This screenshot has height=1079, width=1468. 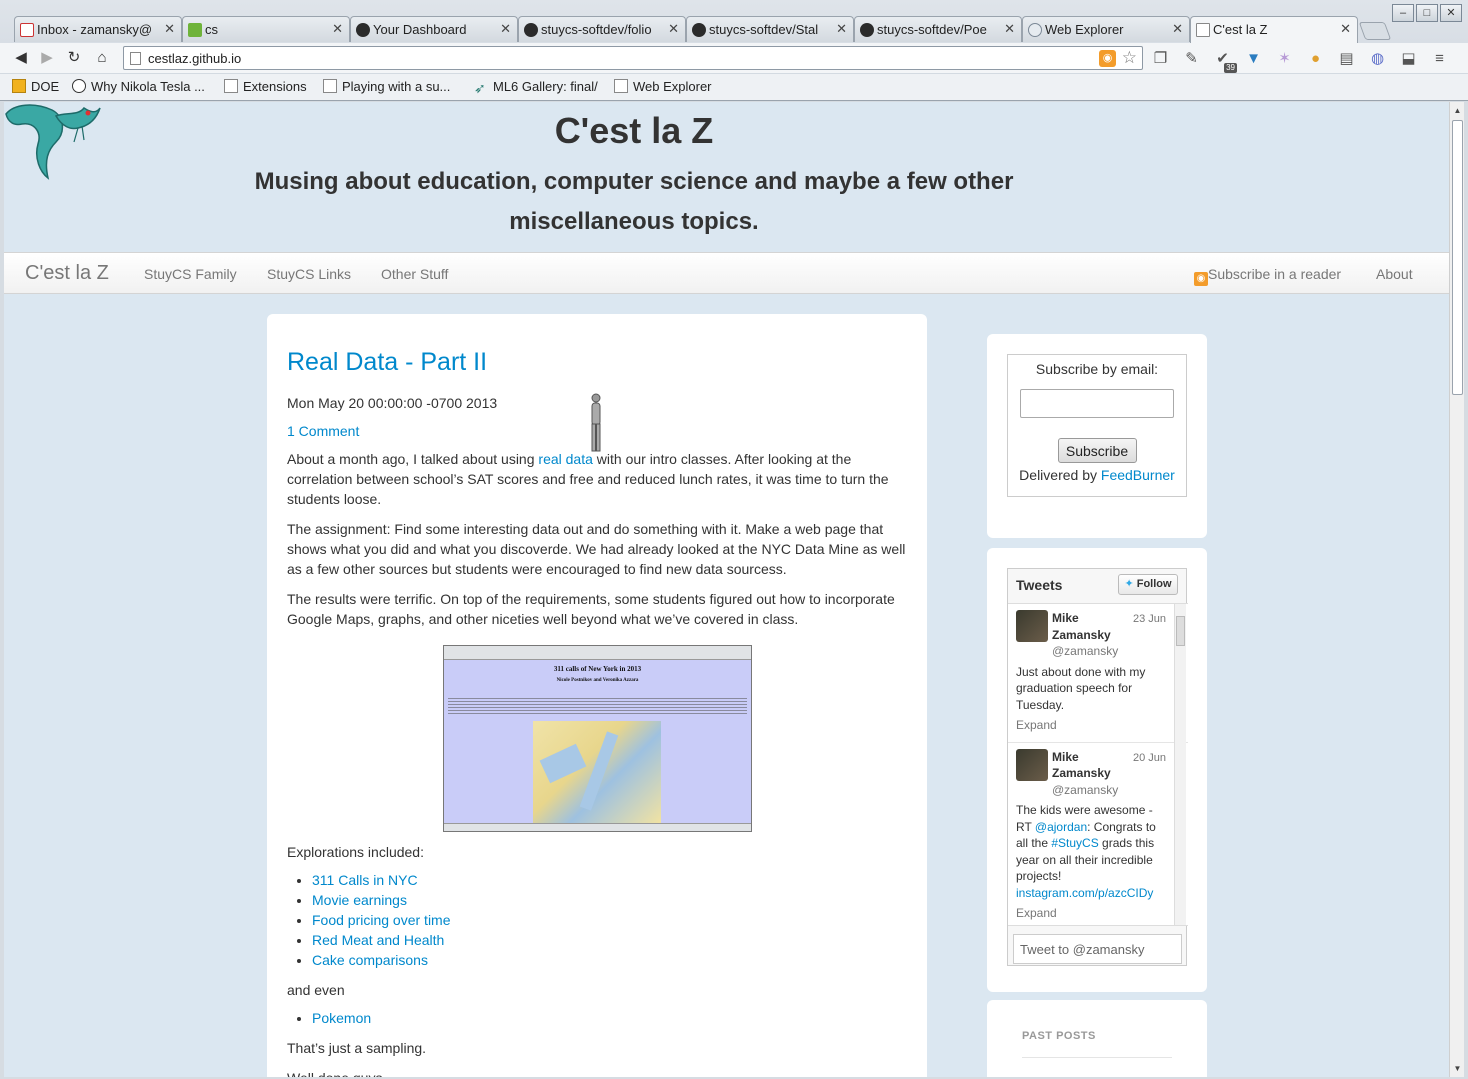 I want to click on reload-icon: ↻, so click(x=74, y=58).